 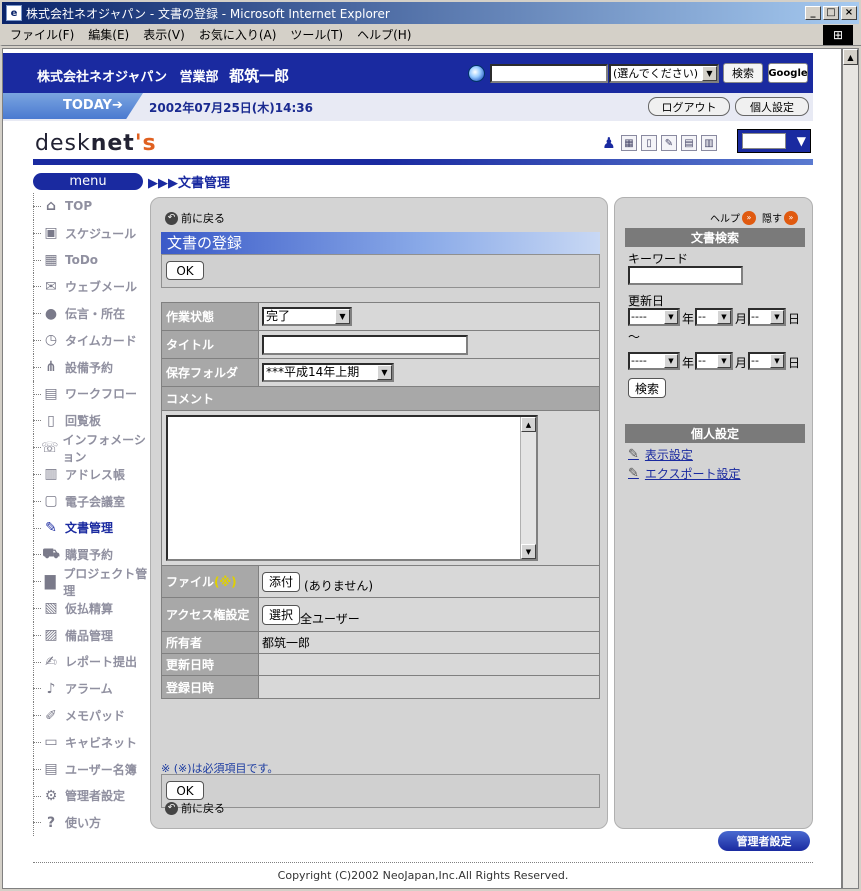 What do you see at coordinates (772, 217) in the screenshot?
I see `hide-link: 隠す` at bounding box center [772, 217].